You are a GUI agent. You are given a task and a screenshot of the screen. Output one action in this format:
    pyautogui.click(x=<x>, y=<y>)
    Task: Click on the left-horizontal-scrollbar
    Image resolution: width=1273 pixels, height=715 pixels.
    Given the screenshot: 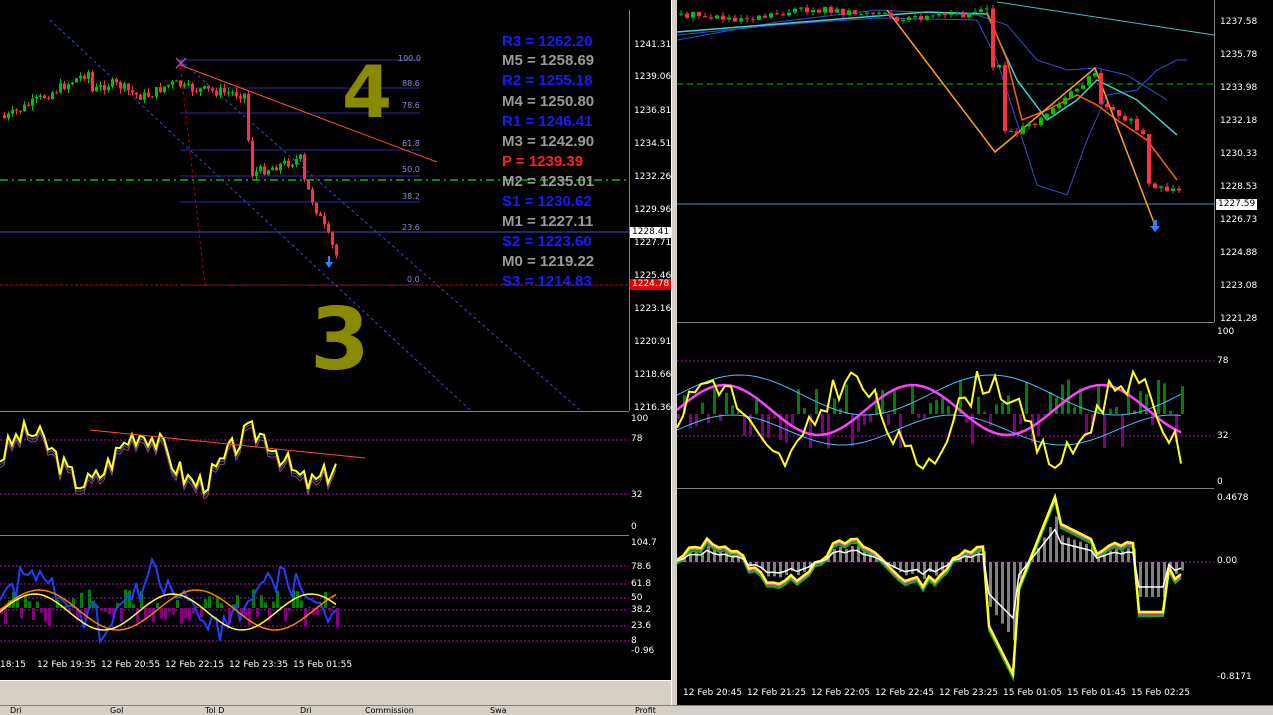 What is the action you would take?
    pyautogui.click(x=335, y=692)
    